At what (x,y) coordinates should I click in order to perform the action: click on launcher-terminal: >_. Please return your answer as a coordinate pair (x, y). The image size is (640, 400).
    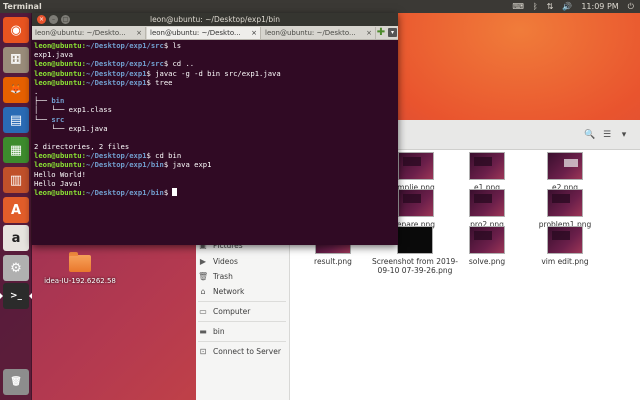
    Looking at the image, I should click on (16, 296).